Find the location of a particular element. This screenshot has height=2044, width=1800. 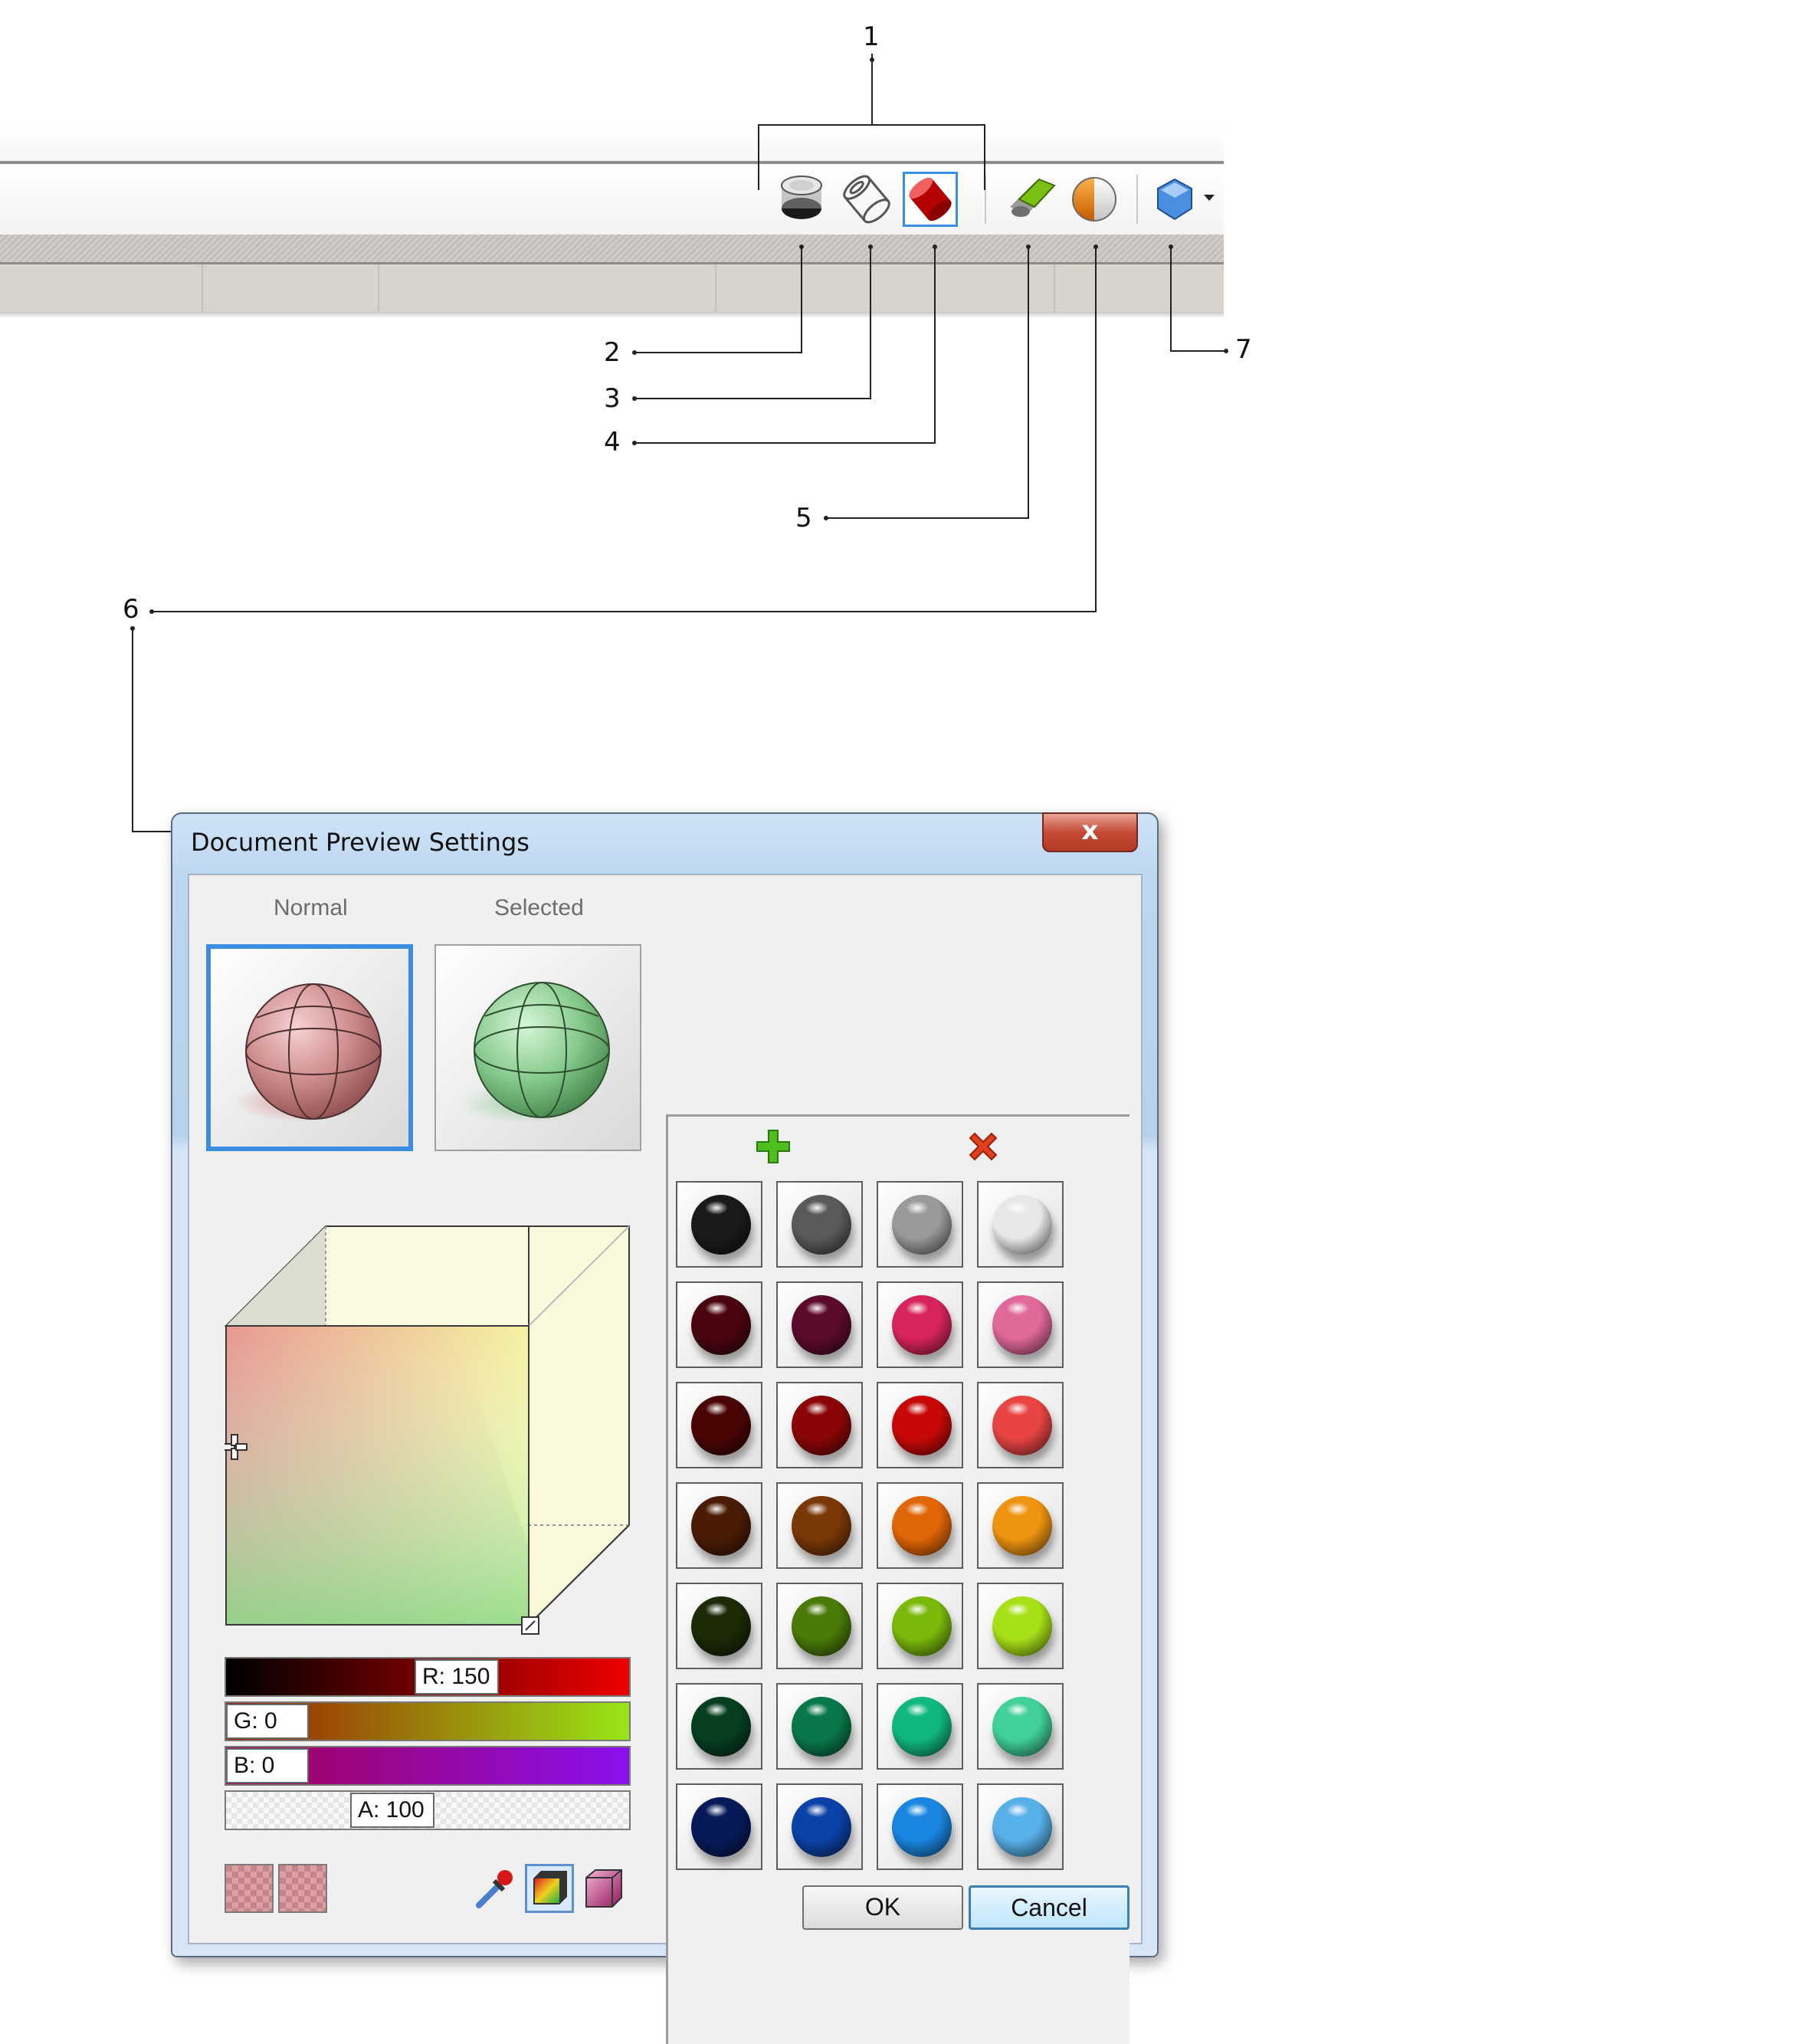

normal-preview is located at coordinates (309, 1047).